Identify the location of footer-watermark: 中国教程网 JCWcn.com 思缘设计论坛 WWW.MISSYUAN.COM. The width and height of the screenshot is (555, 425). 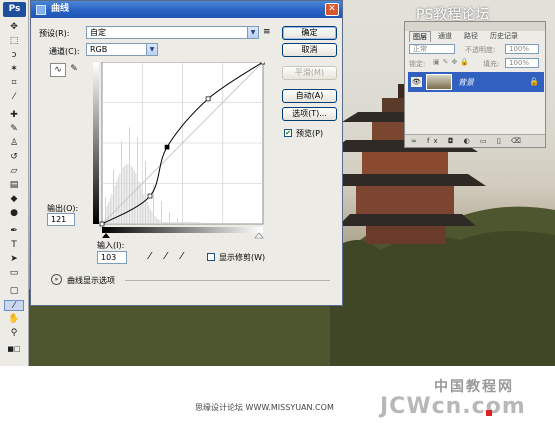
(277, 395).